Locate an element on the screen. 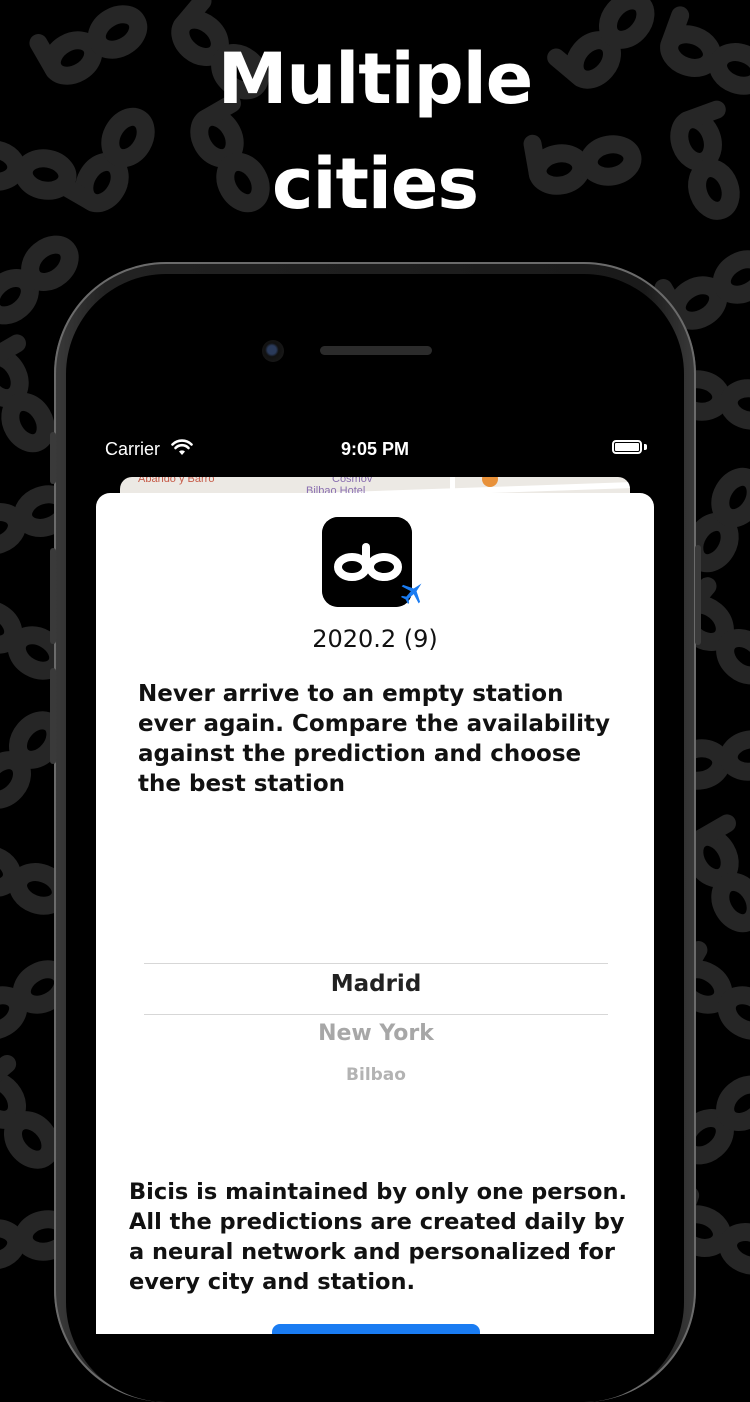  volume-up-button is located at coordinates (53, 596).